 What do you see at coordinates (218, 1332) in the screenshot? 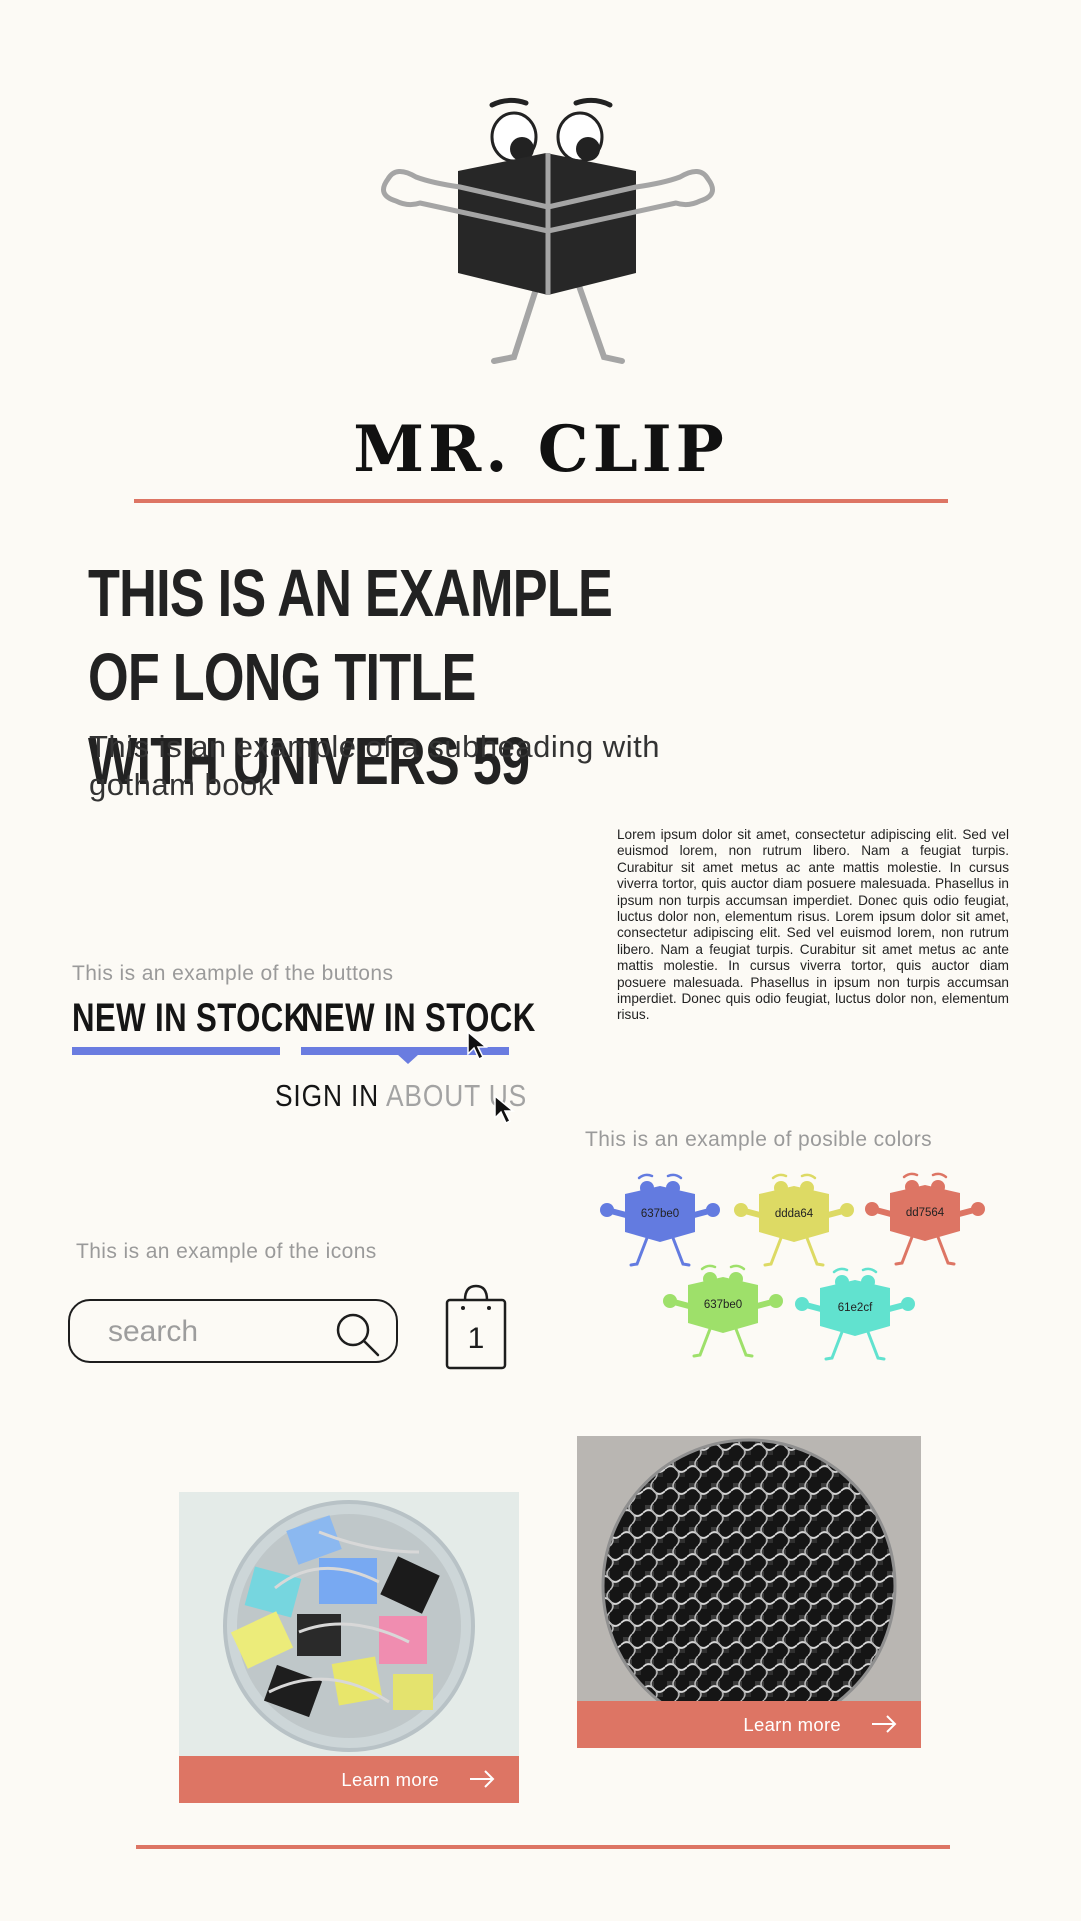
I see `search-input` at bounding box center [218, 1332].